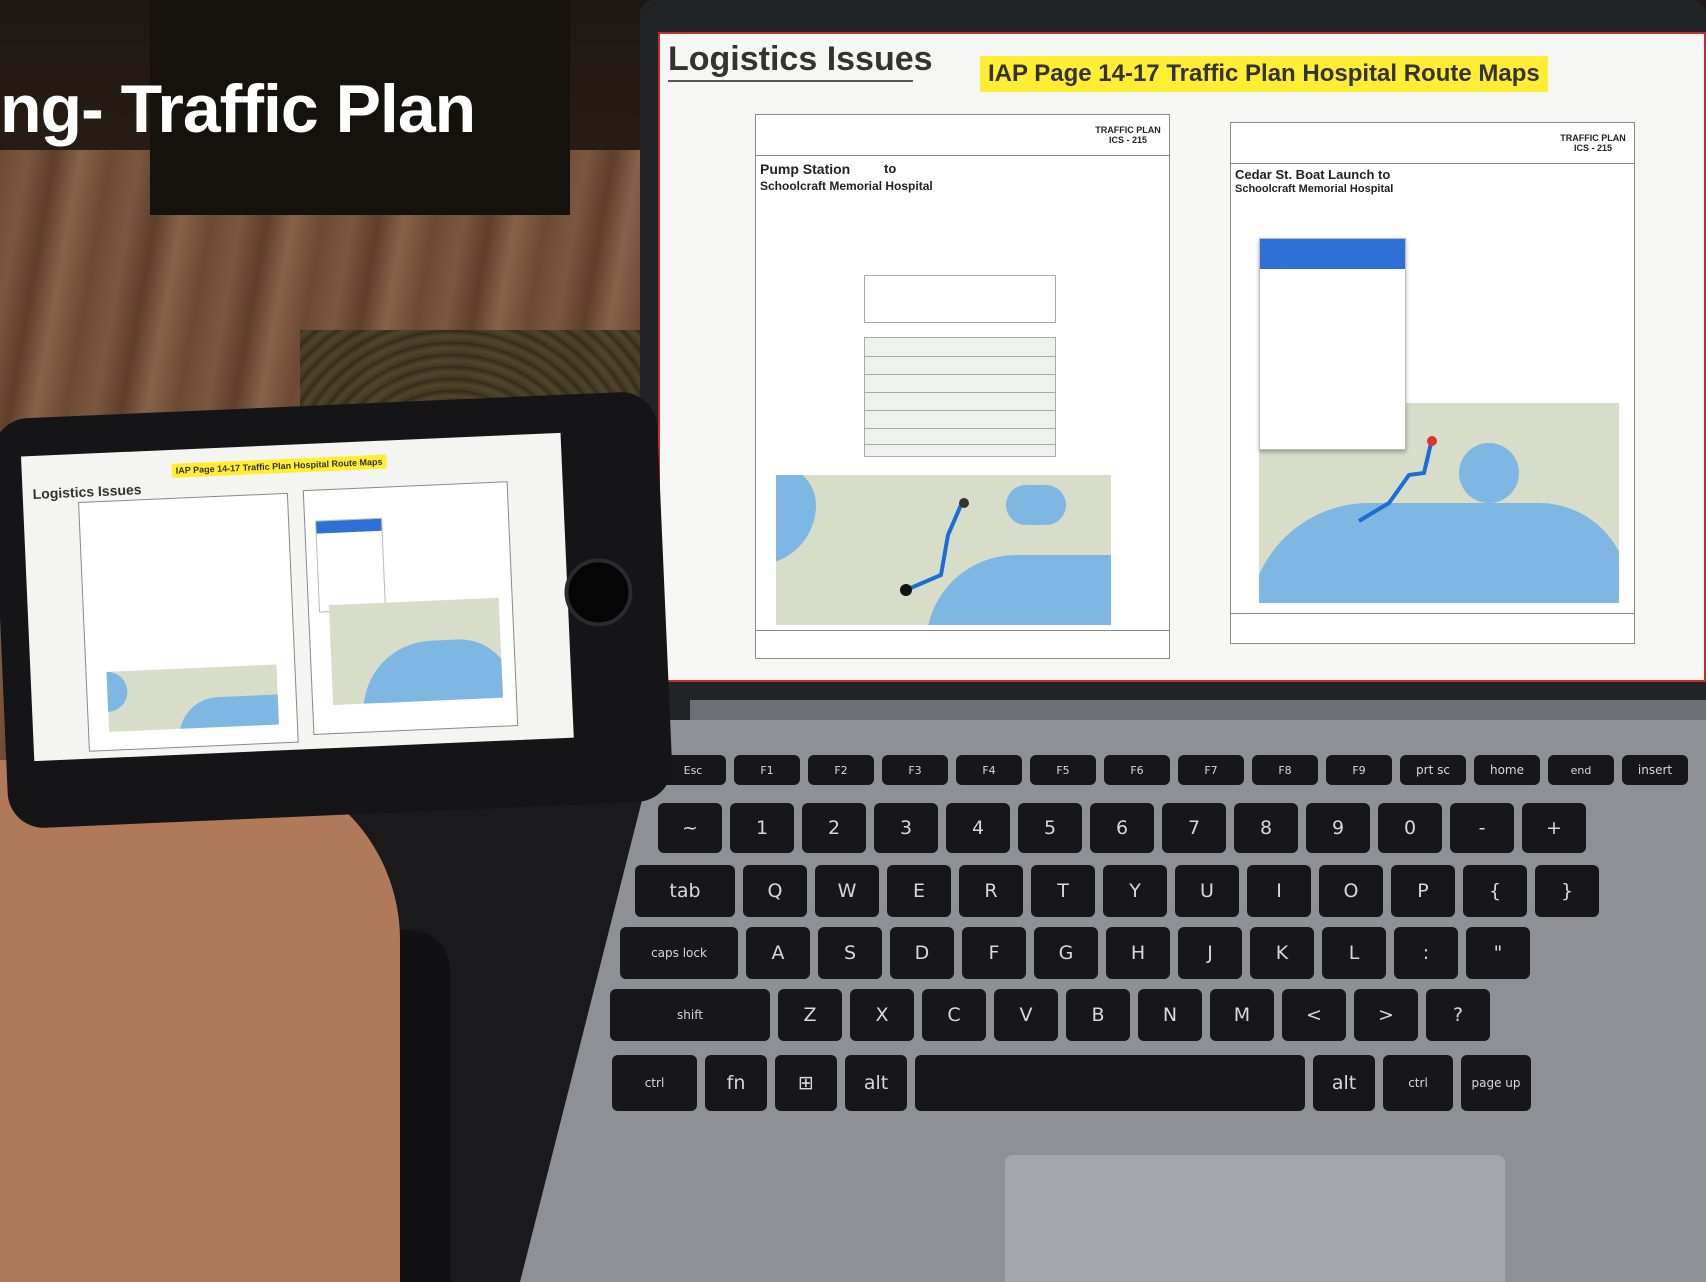  I want to click on key--: ~, so click(690, 828).